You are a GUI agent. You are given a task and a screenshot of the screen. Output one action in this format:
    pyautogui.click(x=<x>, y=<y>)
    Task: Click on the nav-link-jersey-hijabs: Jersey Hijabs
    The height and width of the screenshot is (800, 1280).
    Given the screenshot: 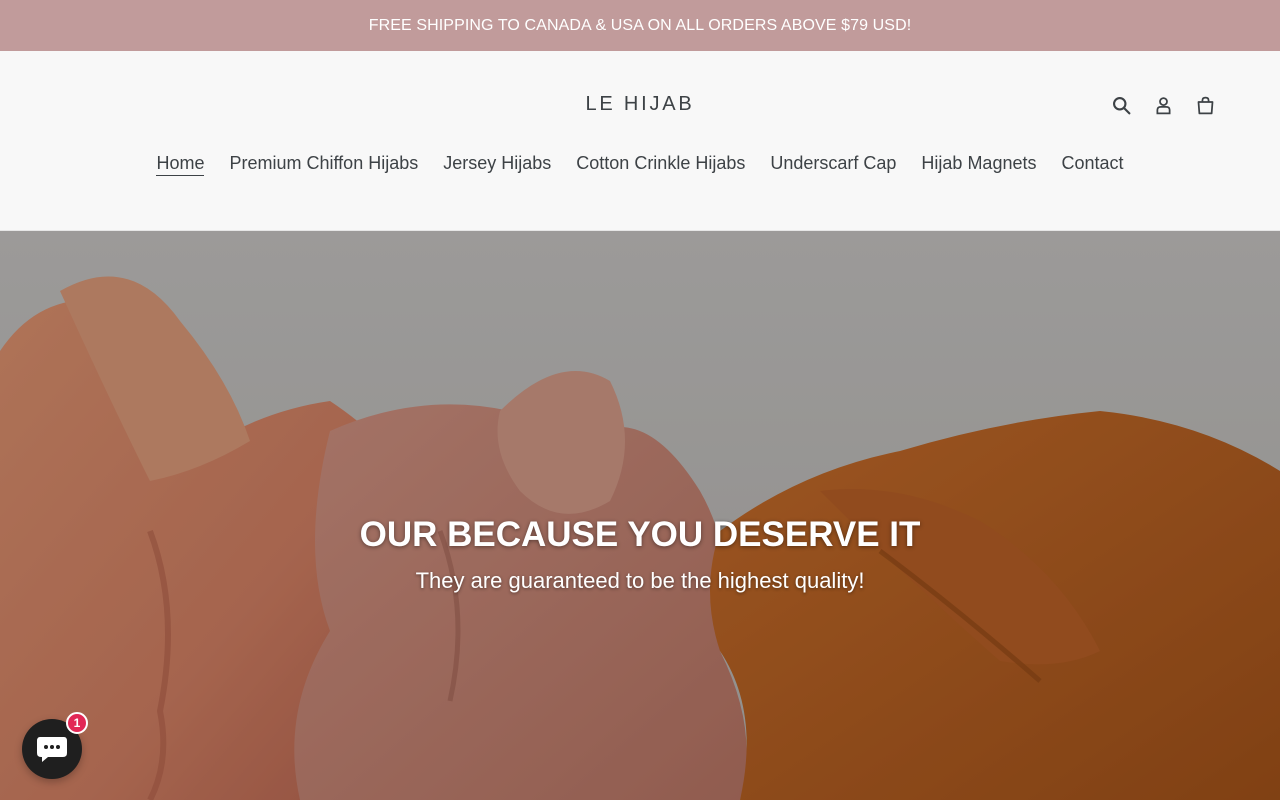 What is the action you would take?
    pyautogui.click(x=497, y=164)
    